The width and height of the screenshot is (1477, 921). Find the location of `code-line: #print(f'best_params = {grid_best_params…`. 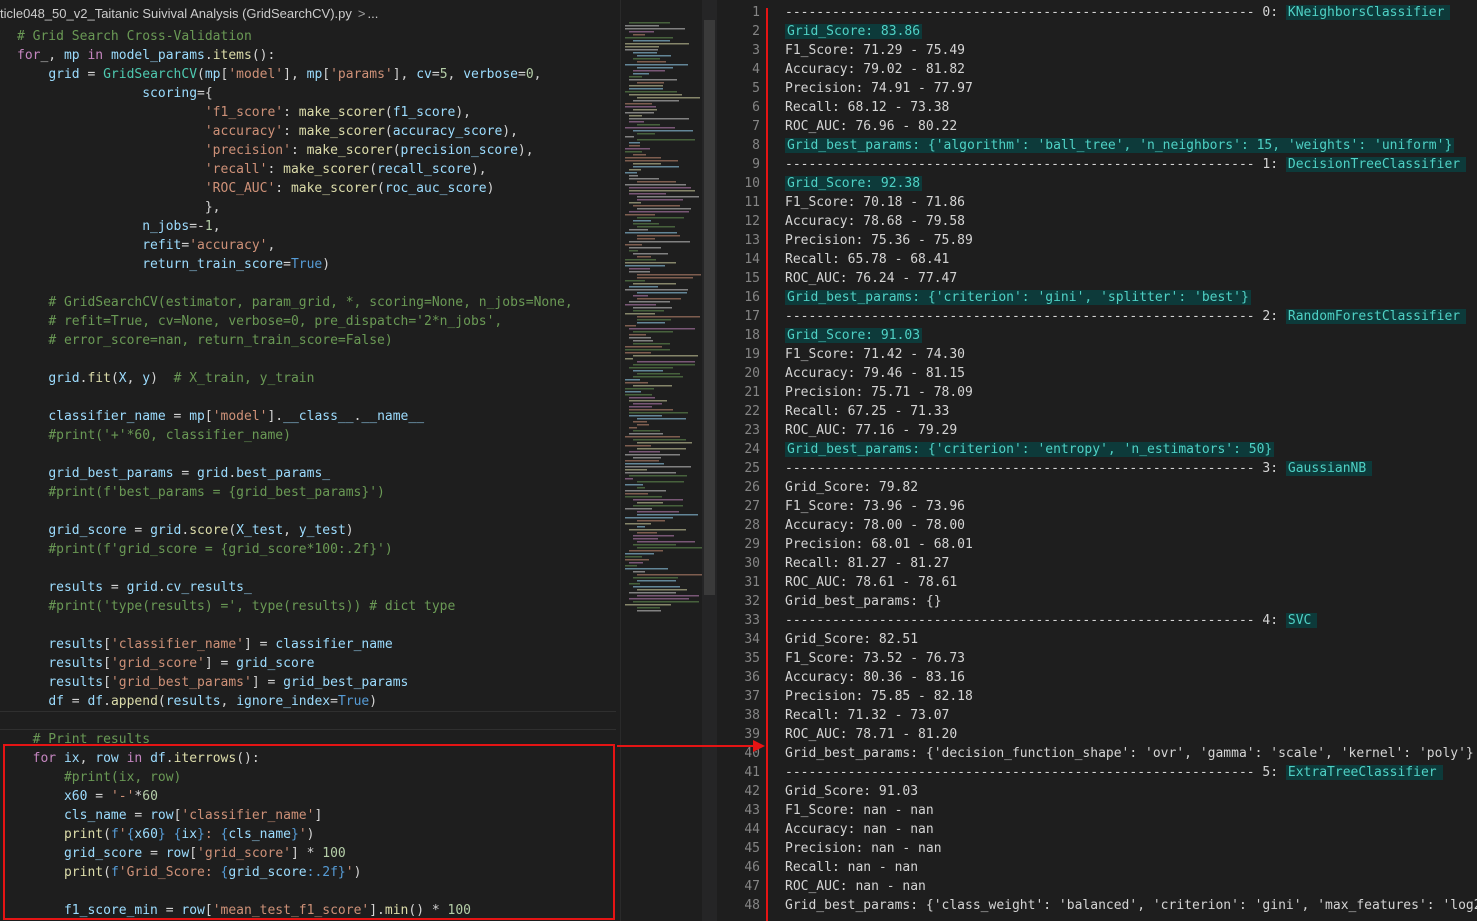

code-line: #print(f'best_params = {grid_best_params… is located at coordinates (310, 492).